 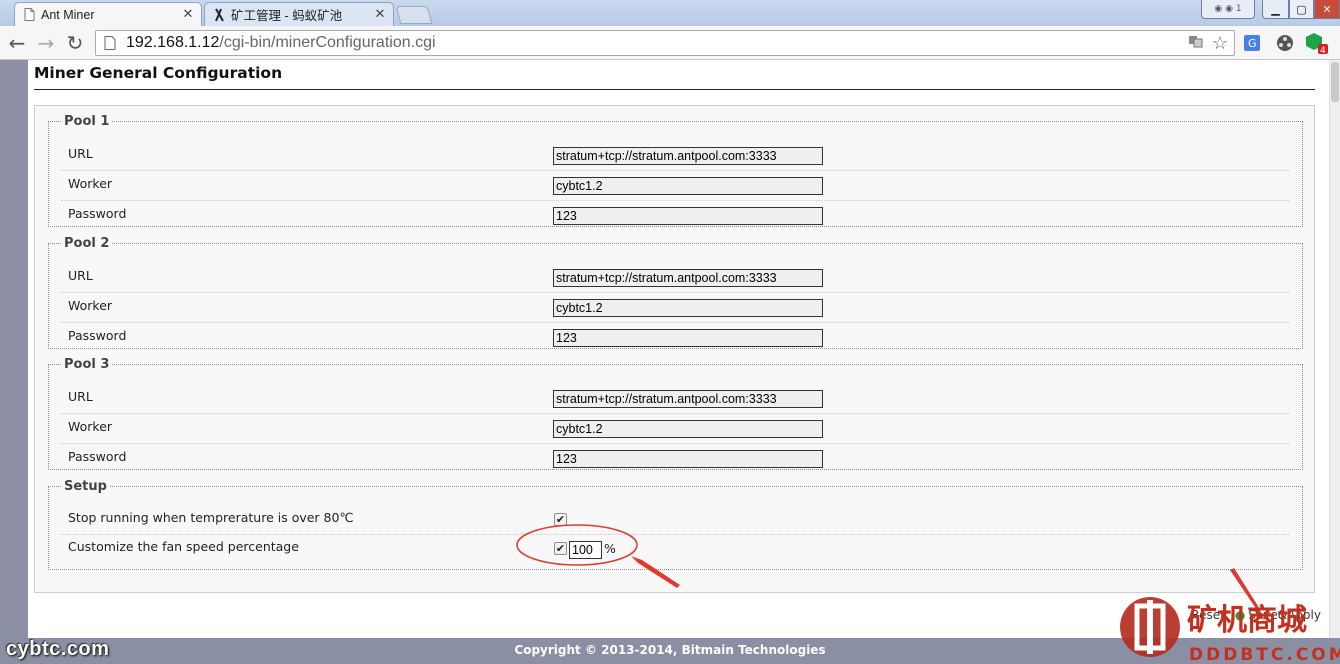 I want to click on watermark-text: cybtc.com, so click(x=58, y=649).